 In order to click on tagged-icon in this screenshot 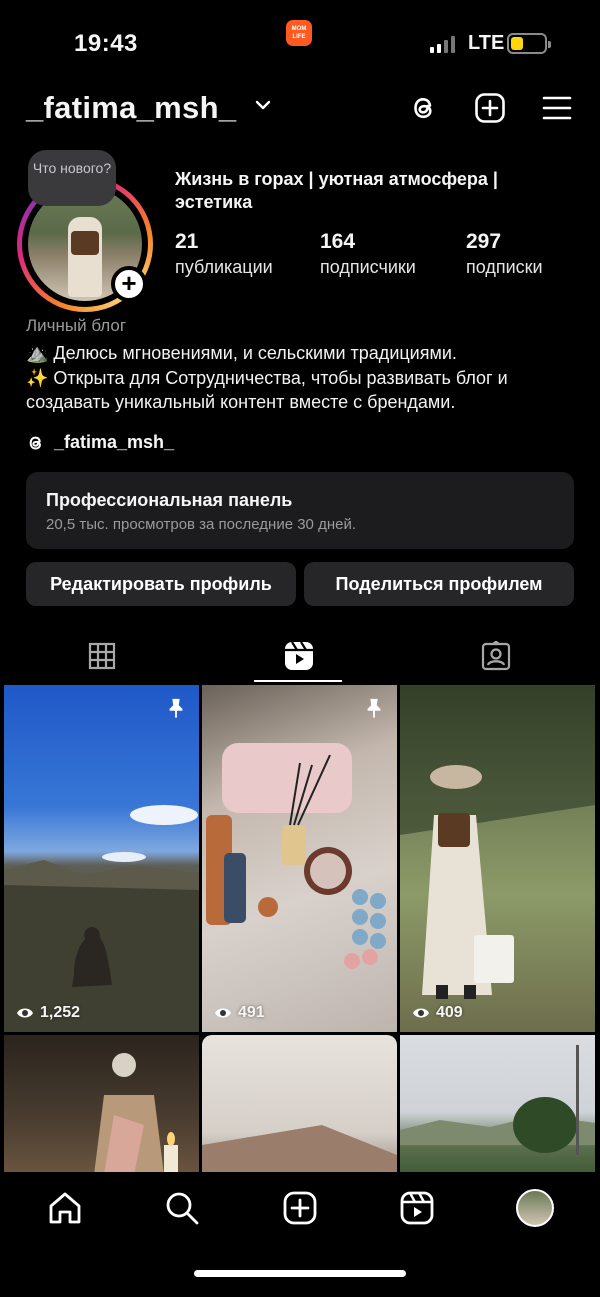, I will do `click(496, 656)`.